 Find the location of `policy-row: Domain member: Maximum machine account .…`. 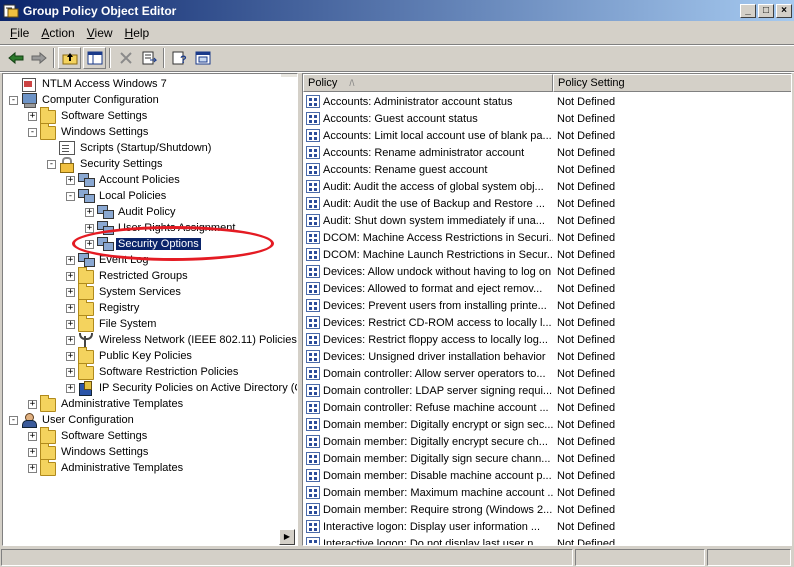

policy-row: Domain member: Maximum machine account .… is located at coordinates (547, 492).